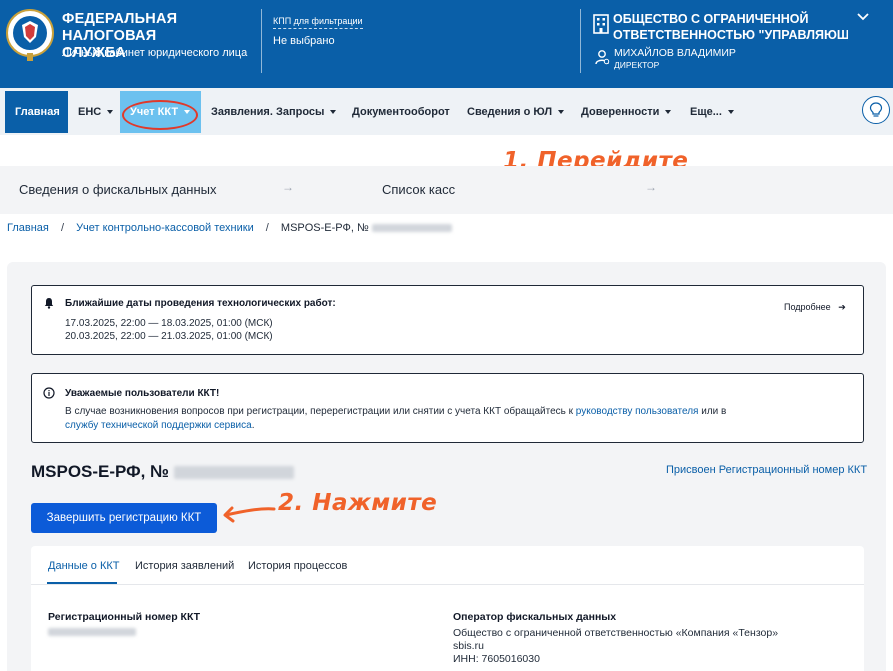 This screenshot has height=671, width=893. What do you see at coordinates (358, 503) in the screenshot?
I see `annotation-step-2: 2. Нажмите` at bounding box center [358, 503].